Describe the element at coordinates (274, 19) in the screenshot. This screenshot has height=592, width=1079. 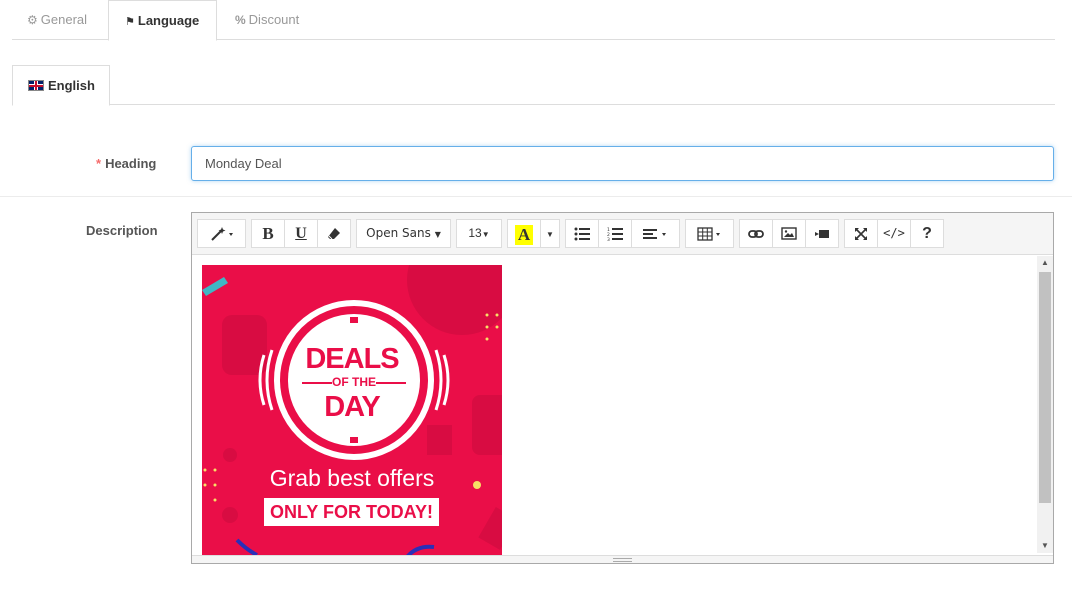
I see `tab-discount-label: Discount` at that location.